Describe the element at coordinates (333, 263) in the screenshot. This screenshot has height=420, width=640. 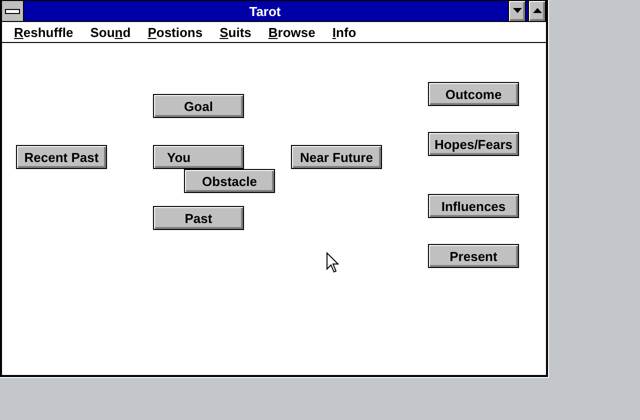
I see `mouse-pointer-icon` at that location.